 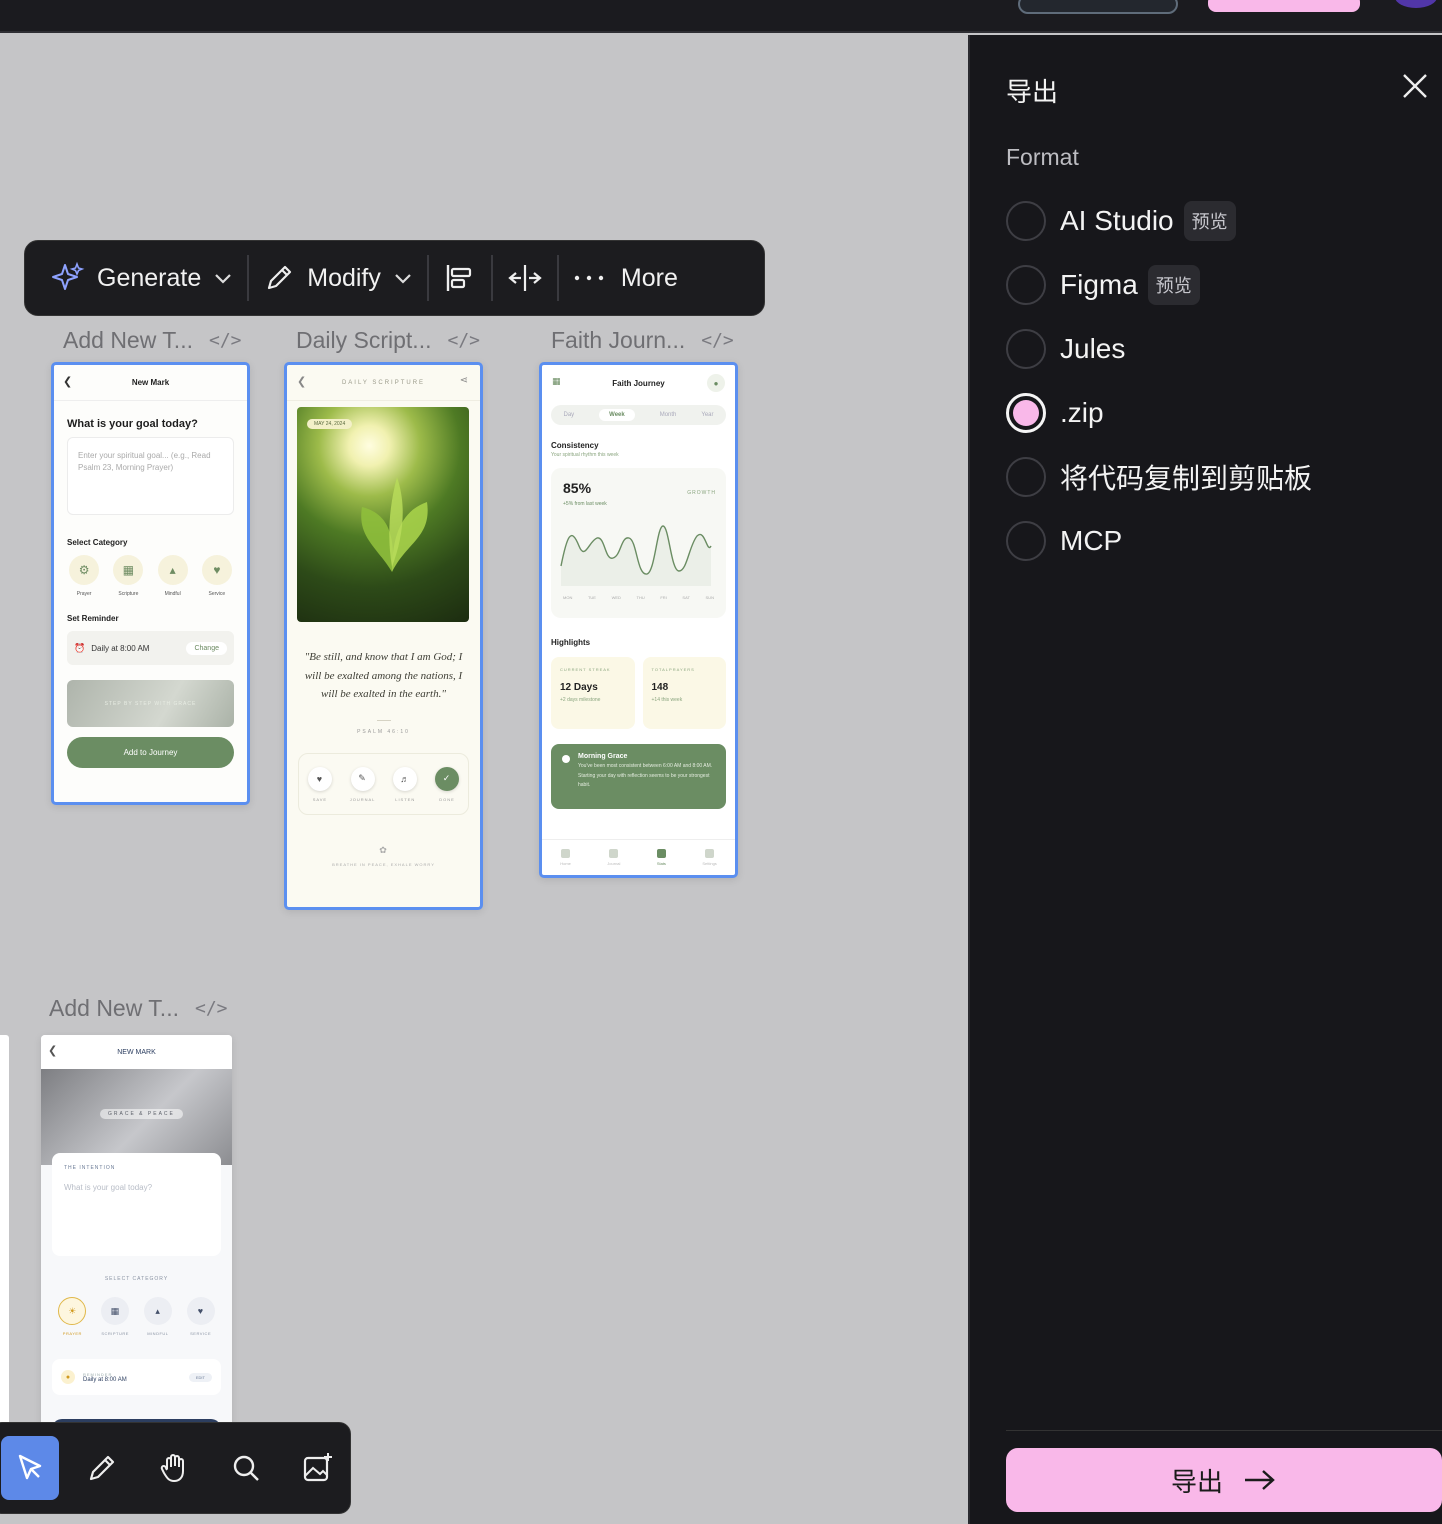 What do you see at coordinates (319, 778) in the screenshot?
I see `heart-icon: ♥` at bounding box center [319, 778].